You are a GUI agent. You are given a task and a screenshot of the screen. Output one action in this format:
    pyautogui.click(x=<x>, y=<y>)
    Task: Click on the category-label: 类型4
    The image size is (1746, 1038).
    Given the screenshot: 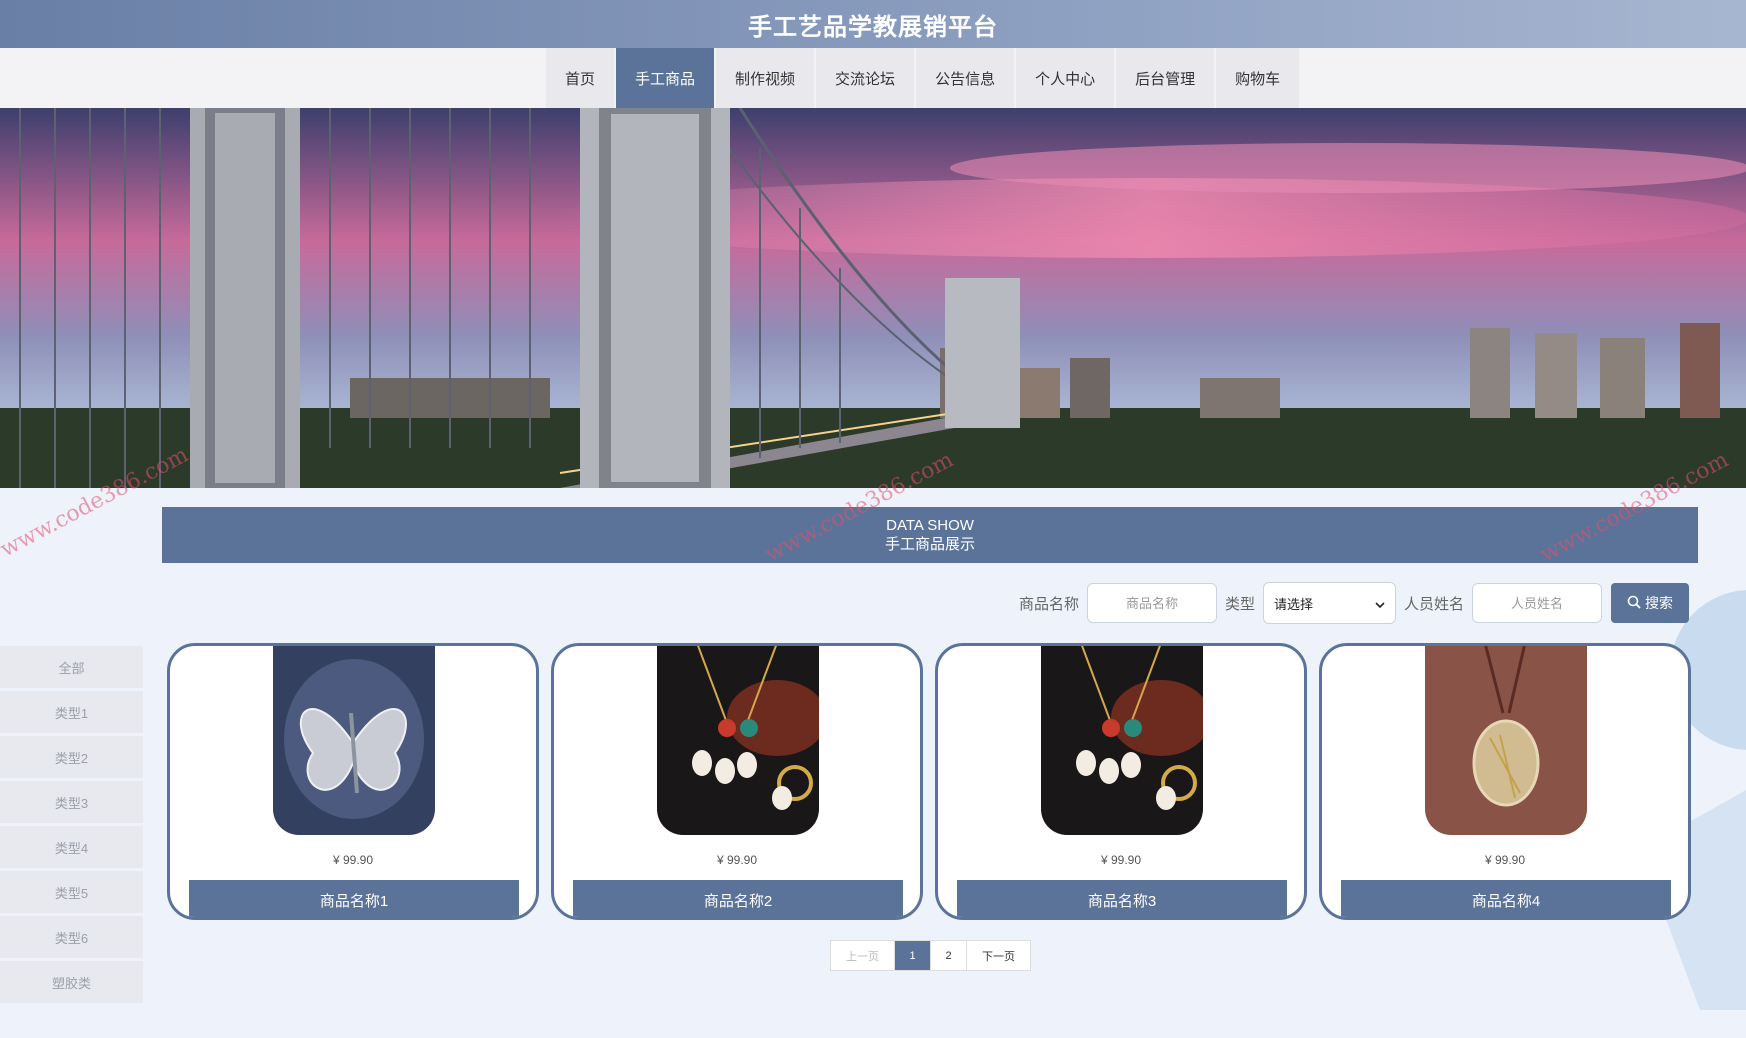 What is the action you would take?
    pyautogui.click(x=71, y=848)
    